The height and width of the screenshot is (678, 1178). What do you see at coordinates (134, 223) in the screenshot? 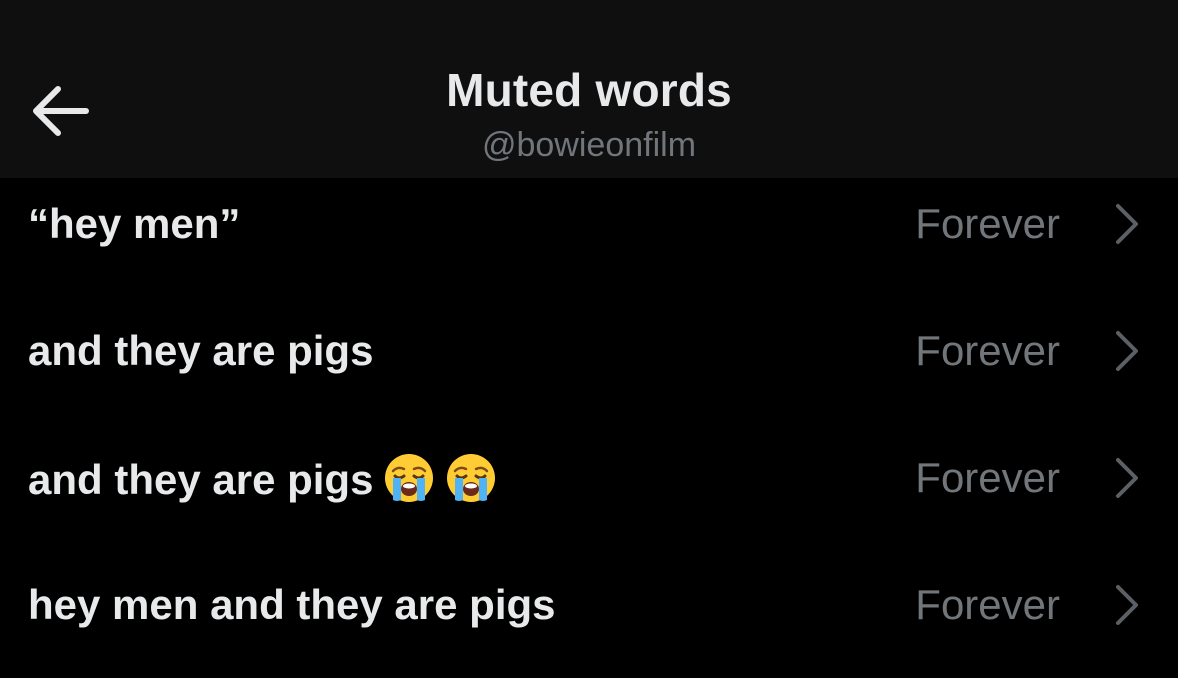
I see `muted-word-text: “hey men”` at bounding box center [134, 223].